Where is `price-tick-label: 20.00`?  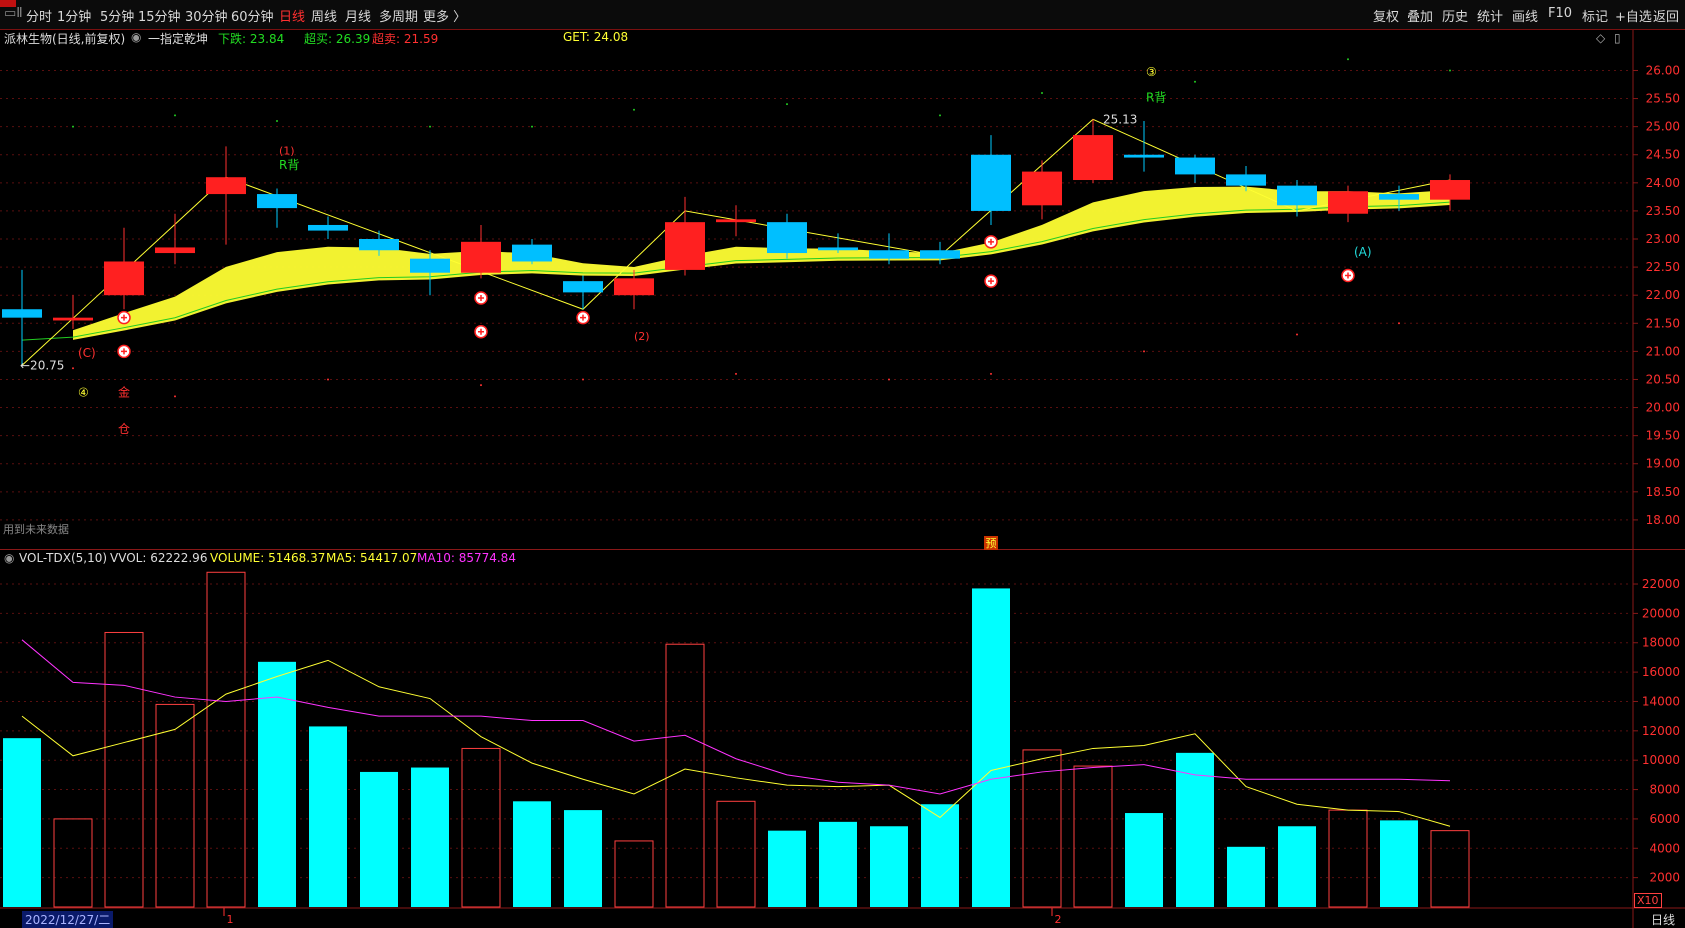
price-tick-label: 20.00 is located at coordinates (1663, 408).